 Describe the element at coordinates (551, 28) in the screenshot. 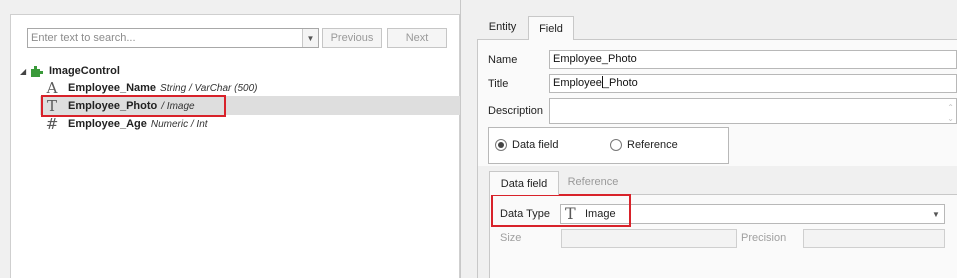

I see `tab-field: Field` at that location.